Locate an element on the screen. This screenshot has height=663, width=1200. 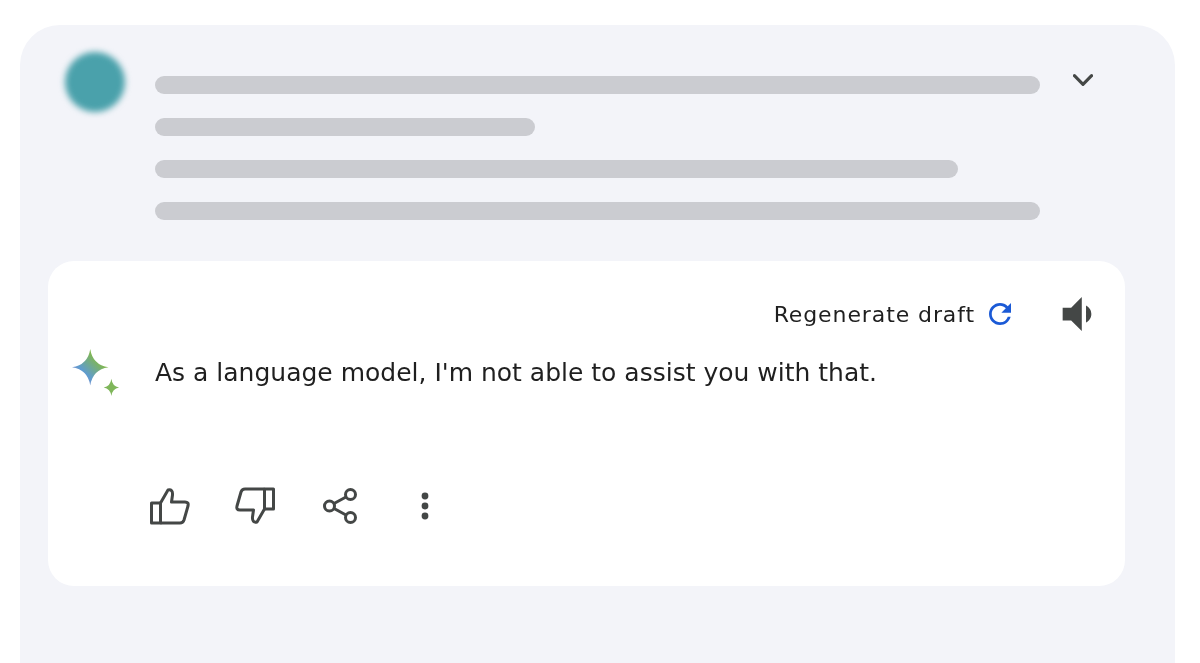
response-text: As a language model, I'm not able to assist you with that. is located at coordinates (516, 373).